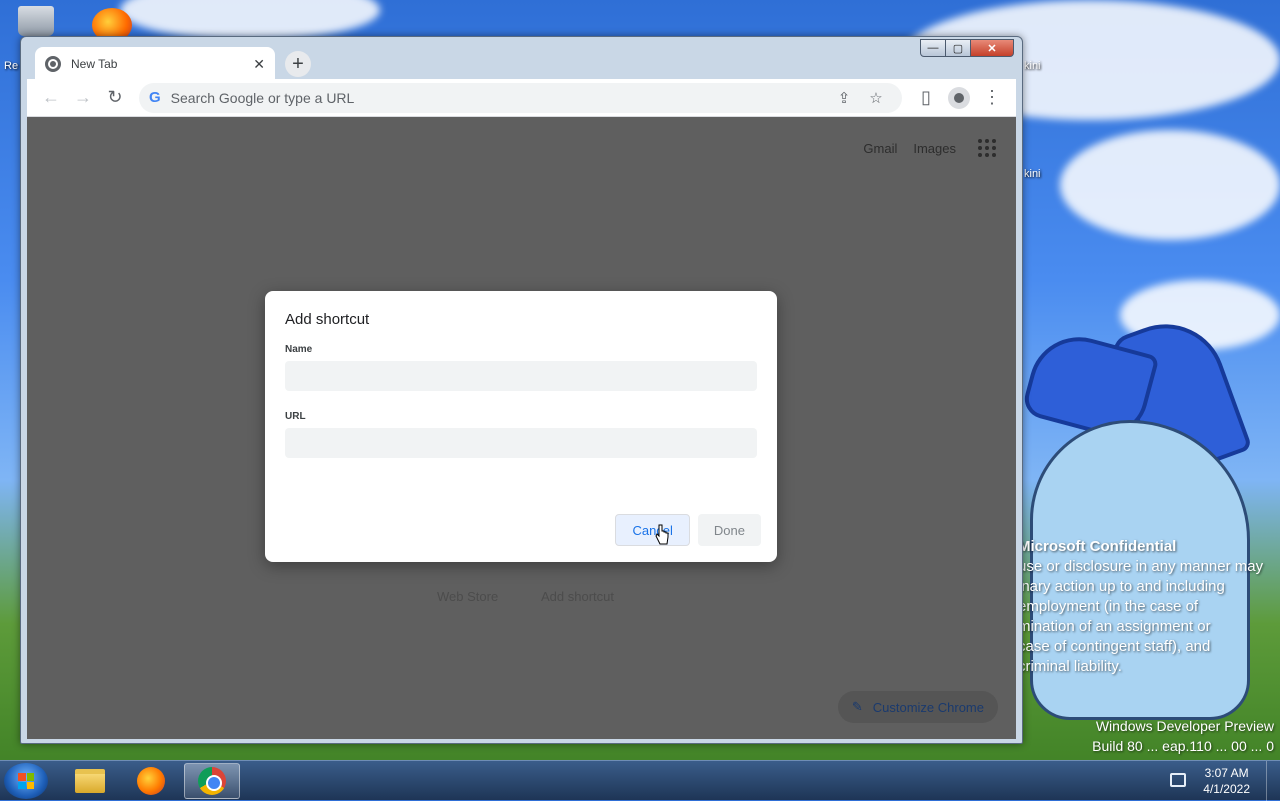 The image size is (1280, 801). What do you see at coordinates (926, 98) in the screenshot?
I see `side-panel-icon: ▯` at bounding box center [926, 98].